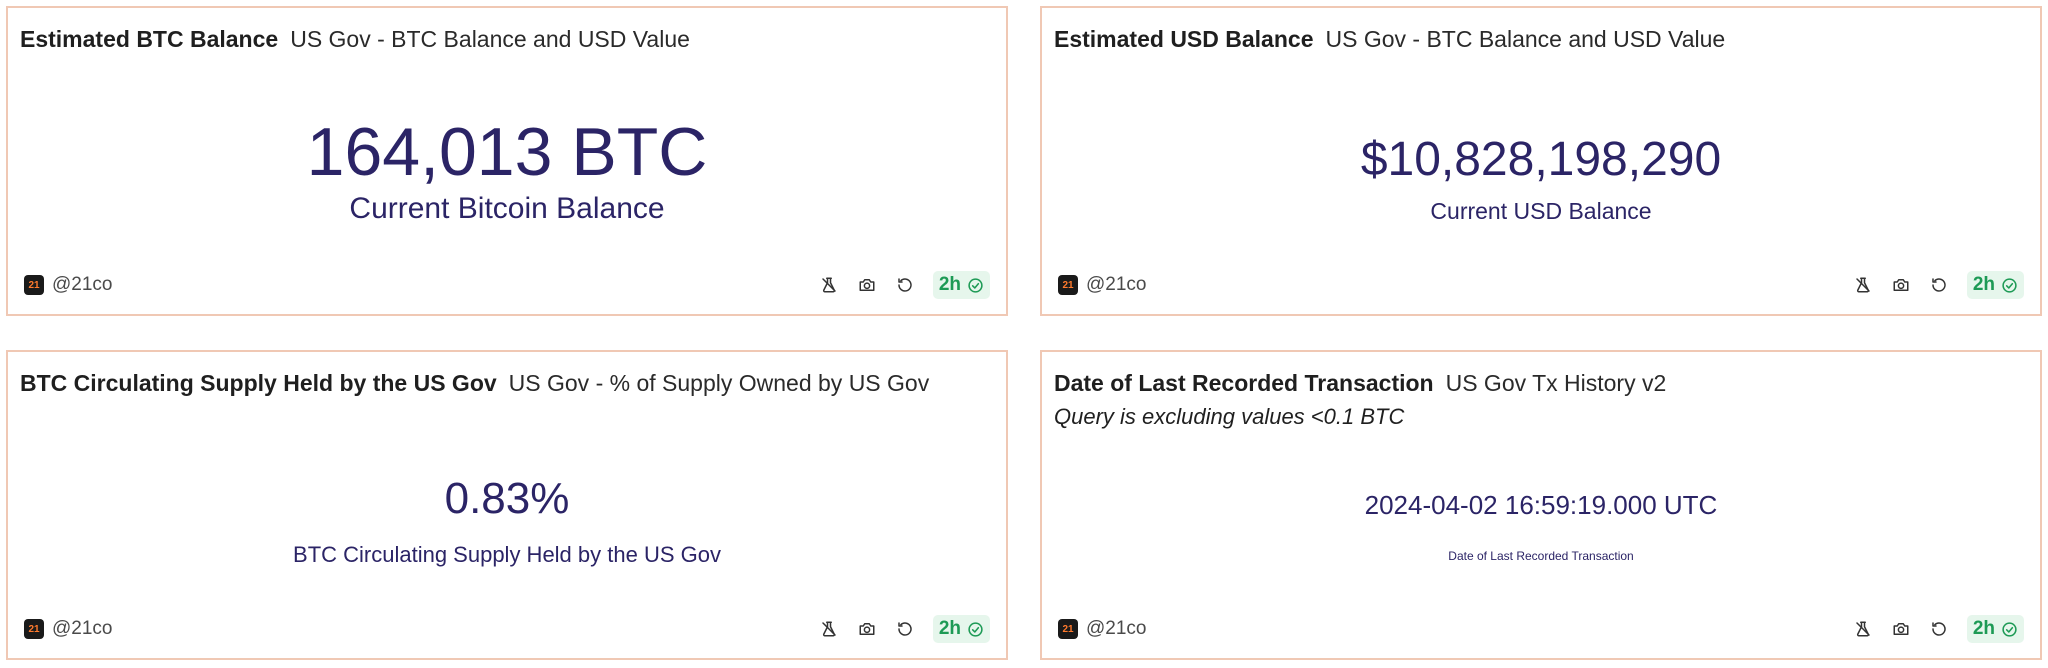 The width and height of the screenshot is (2048, 668). Describe the element at coordinates (1244, 383) in the screenshot. I see `card-title: Date of Last Recorded Transaction` at that location.